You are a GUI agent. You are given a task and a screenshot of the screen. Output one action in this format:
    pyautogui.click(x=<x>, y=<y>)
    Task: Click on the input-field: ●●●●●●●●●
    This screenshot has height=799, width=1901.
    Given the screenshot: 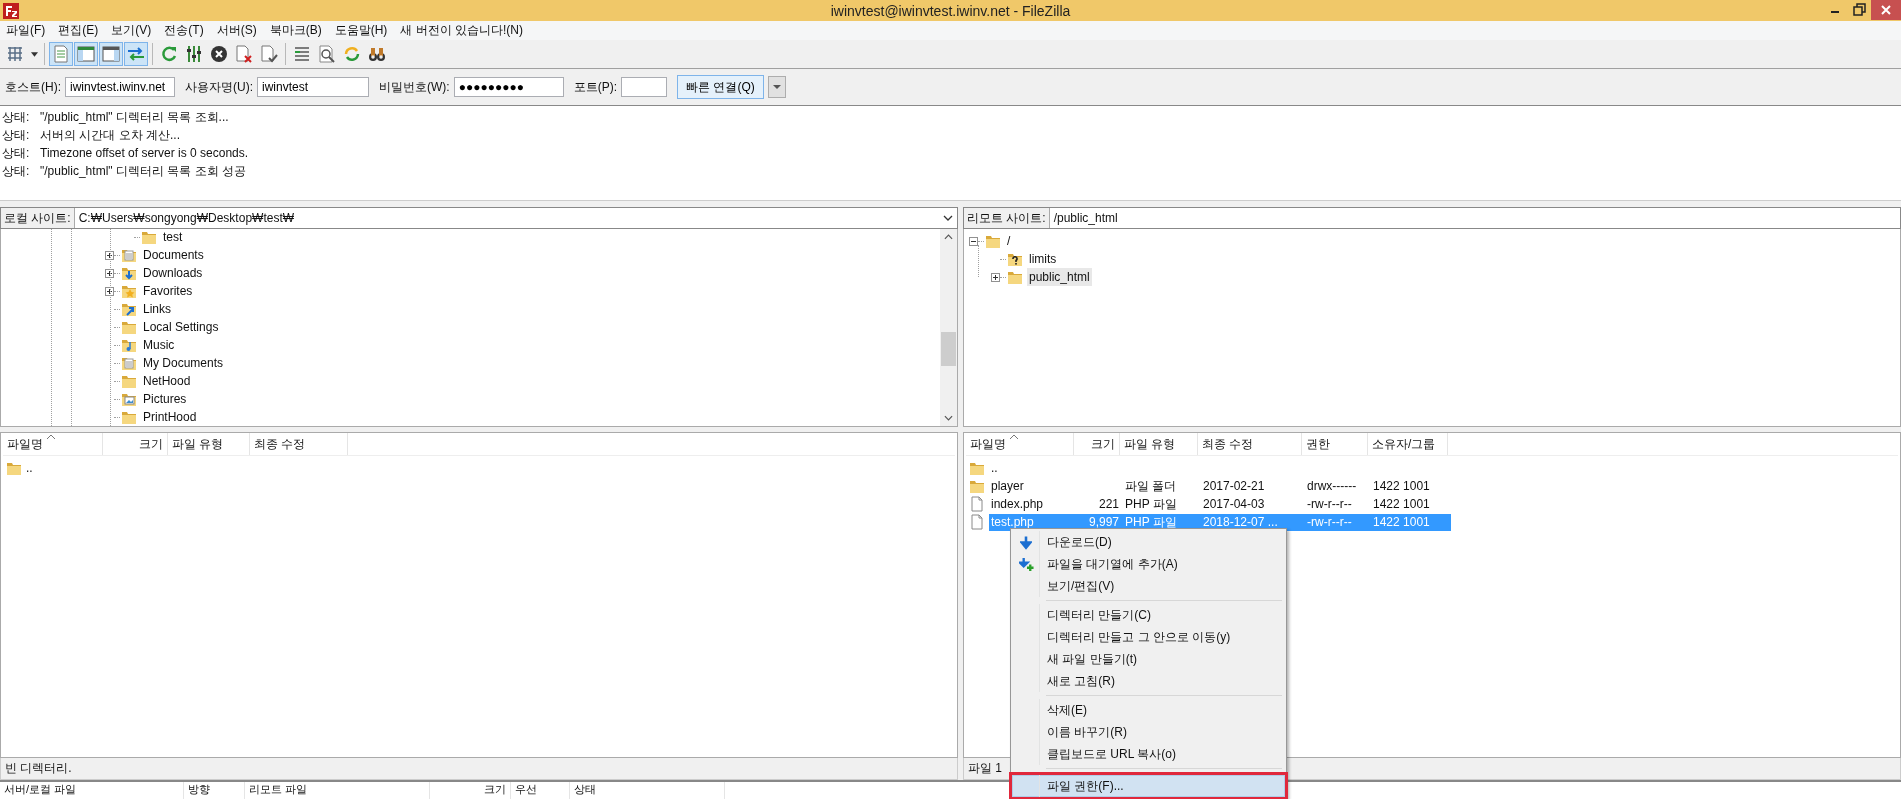 What is the action you would take?
    pyautogui.click(x=508, y=87)
    